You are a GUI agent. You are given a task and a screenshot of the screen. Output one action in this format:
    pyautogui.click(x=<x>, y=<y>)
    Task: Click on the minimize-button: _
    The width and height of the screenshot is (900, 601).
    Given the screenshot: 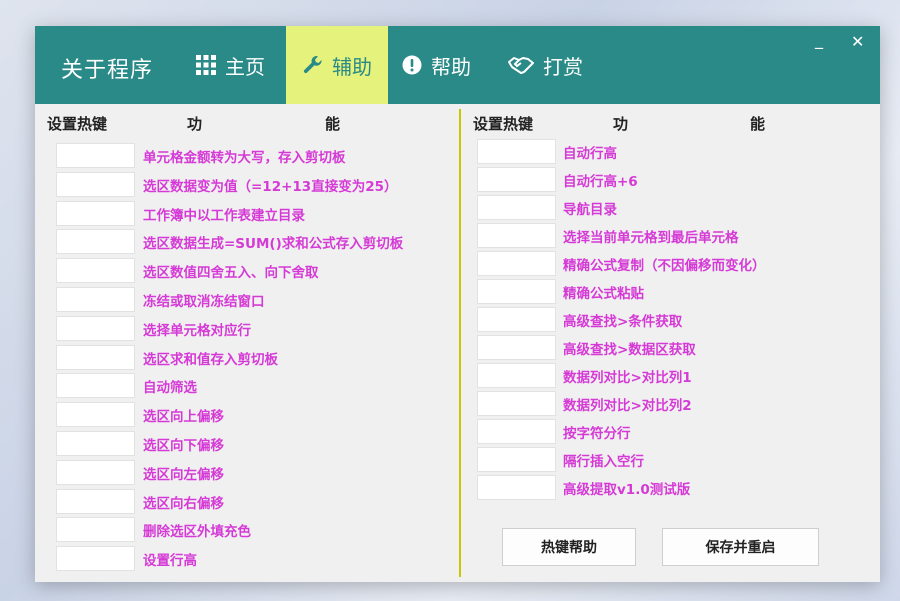 What is the action you would take?
    pyautogui.click(x=819, y=39)
    